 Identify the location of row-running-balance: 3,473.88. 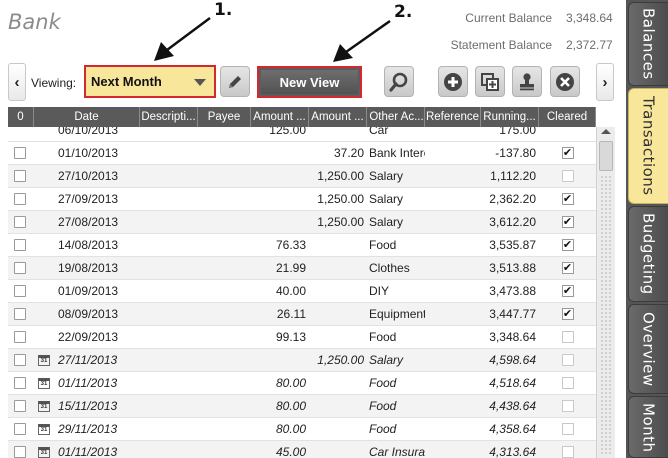
(512, 290).